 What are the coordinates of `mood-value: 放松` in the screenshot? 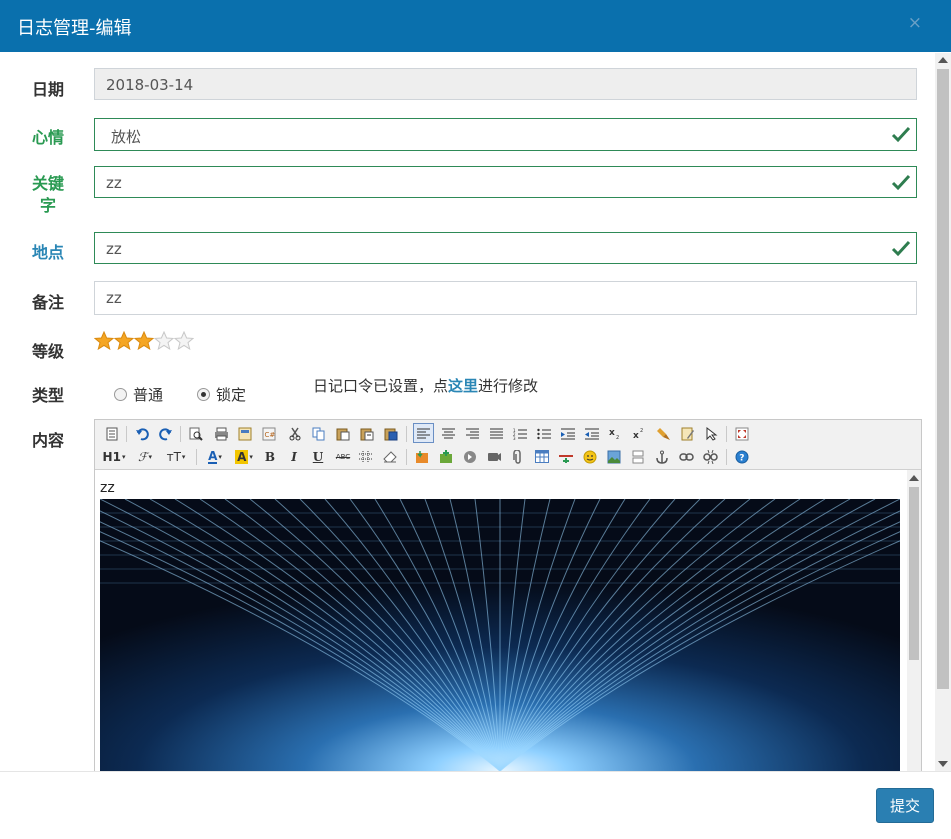 It's located at (126, 137).